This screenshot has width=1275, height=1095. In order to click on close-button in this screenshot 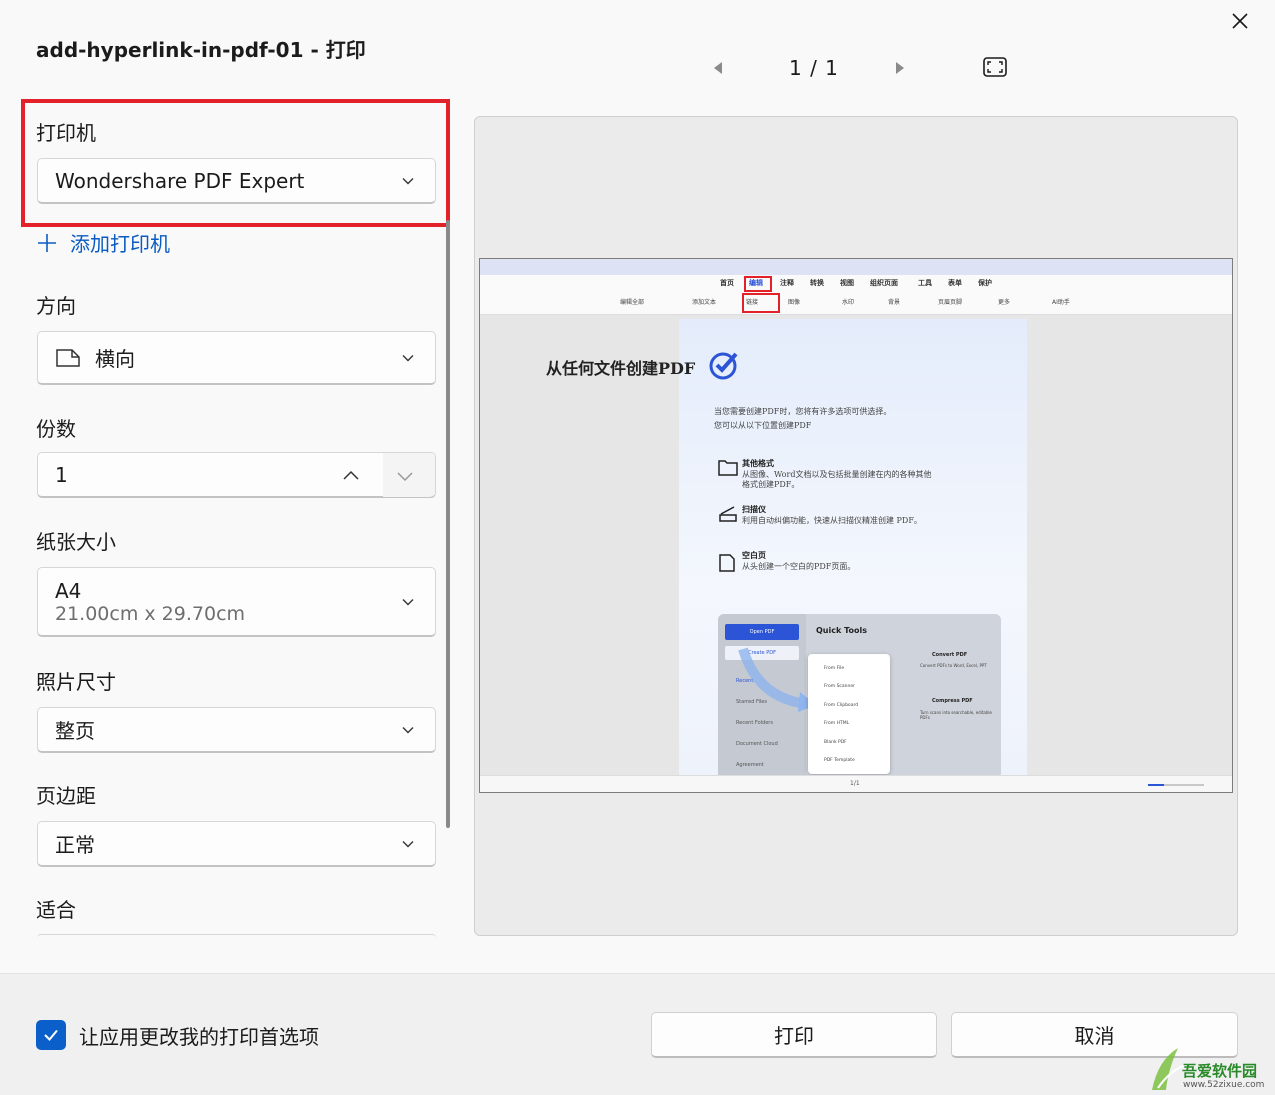, I will do `click(1240, 21)`.